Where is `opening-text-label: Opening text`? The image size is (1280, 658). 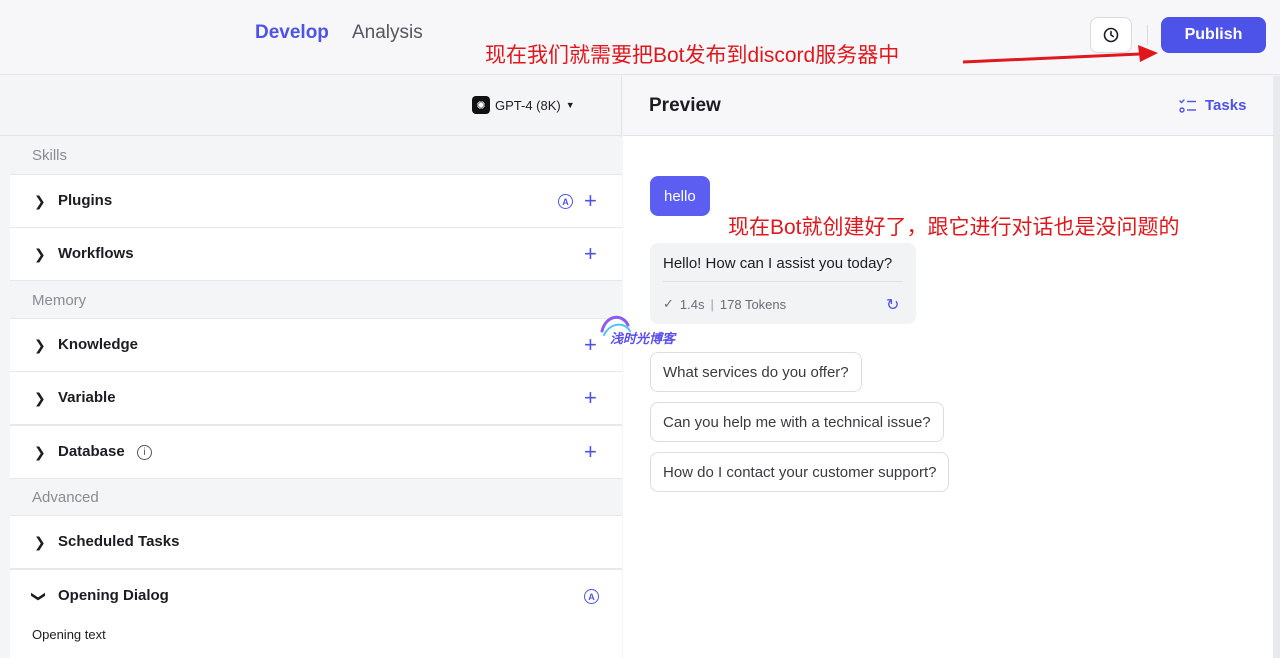
opening-text-label: Opening text is located at coordinates (69, 634).